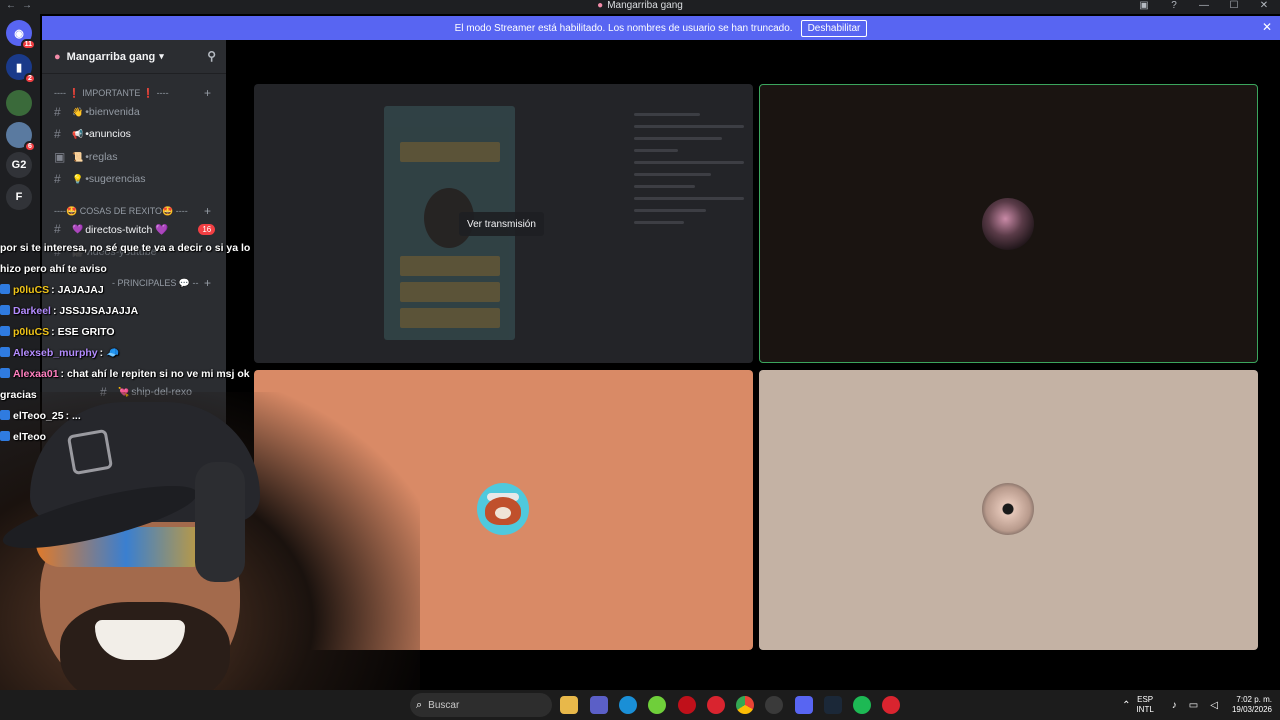 This screenshot has width=1280, height=720. What do you see at coordinates (150, 437) in the screenshot?
I see `chat-message: elTeoo` at bounding box center [150, 437].